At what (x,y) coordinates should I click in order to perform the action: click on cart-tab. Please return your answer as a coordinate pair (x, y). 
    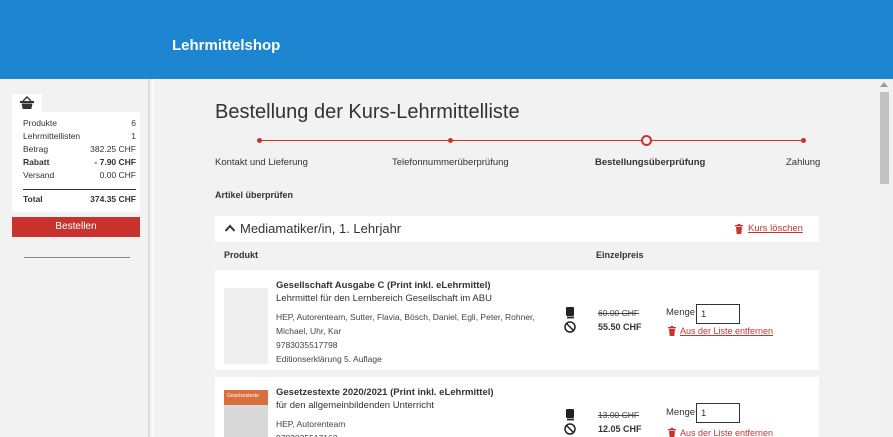
    Looking at the image, I should click on (27, 103).